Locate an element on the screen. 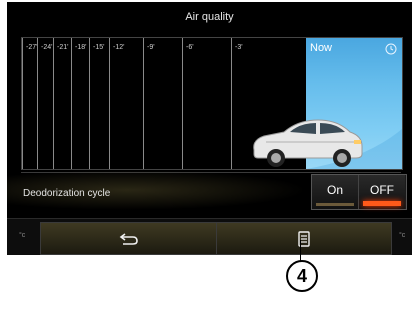 The height and width of the screenshot is (312, 419). bottom-bar: °c °c is located at coordinates (209, 236).